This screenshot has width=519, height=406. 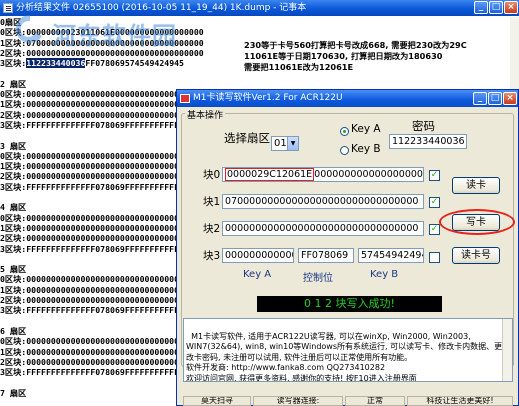 What do you see at coordinates (270, 174) in the screenshot?
I see `block0-highlight: 0000029C12061E` at bounding box center [270, 174].